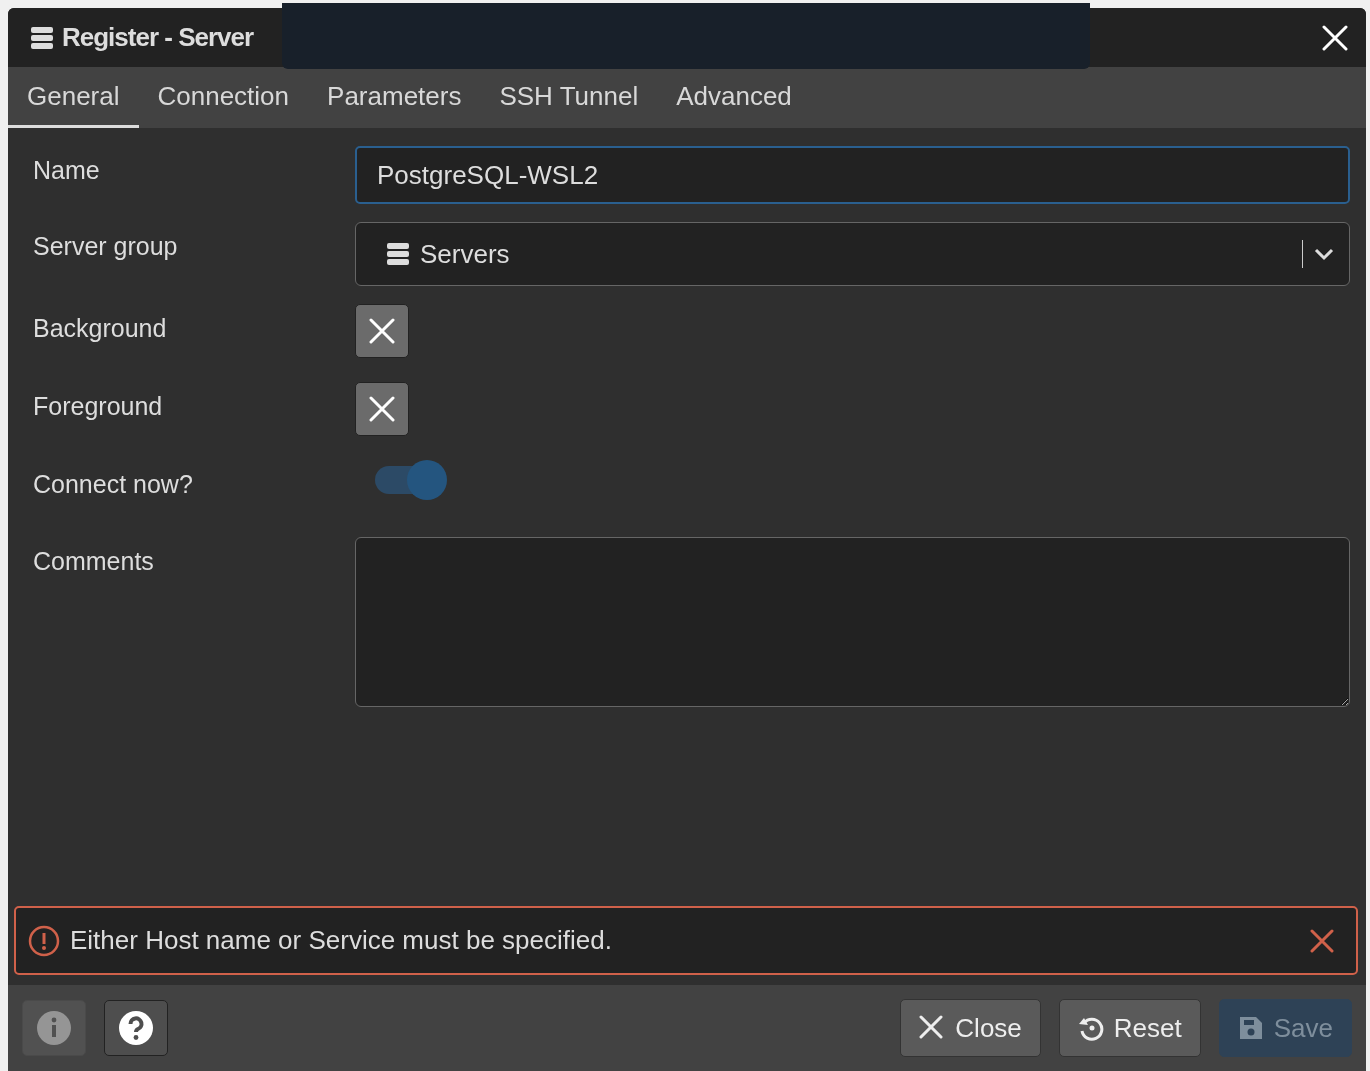  Describe the element at coordinates (73, 97) in the screenshot. I see `tab: General` at that location.